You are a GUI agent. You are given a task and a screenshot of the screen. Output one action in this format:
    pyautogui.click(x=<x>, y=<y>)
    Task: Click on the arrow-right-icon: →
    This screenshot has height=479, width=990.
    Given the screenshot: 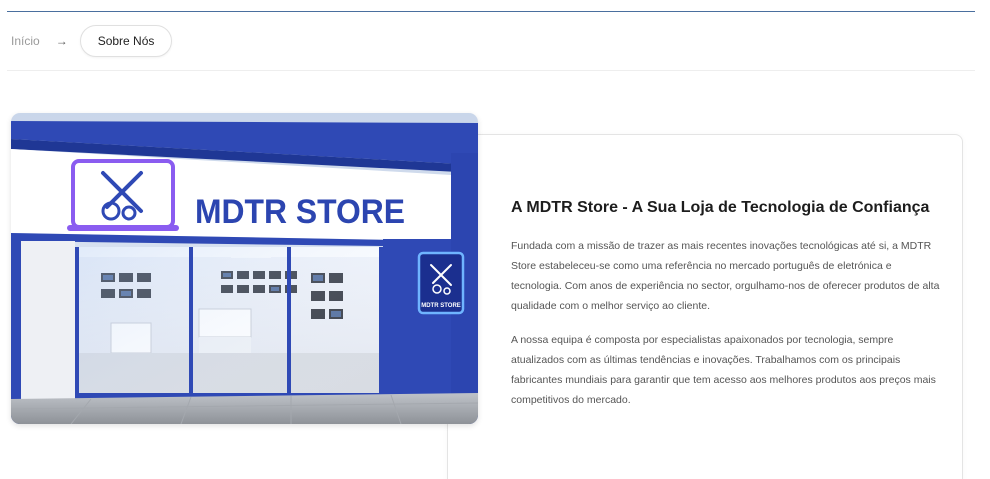 What is the action you would take?
    pyautogui.click(x=61, y=41)
    